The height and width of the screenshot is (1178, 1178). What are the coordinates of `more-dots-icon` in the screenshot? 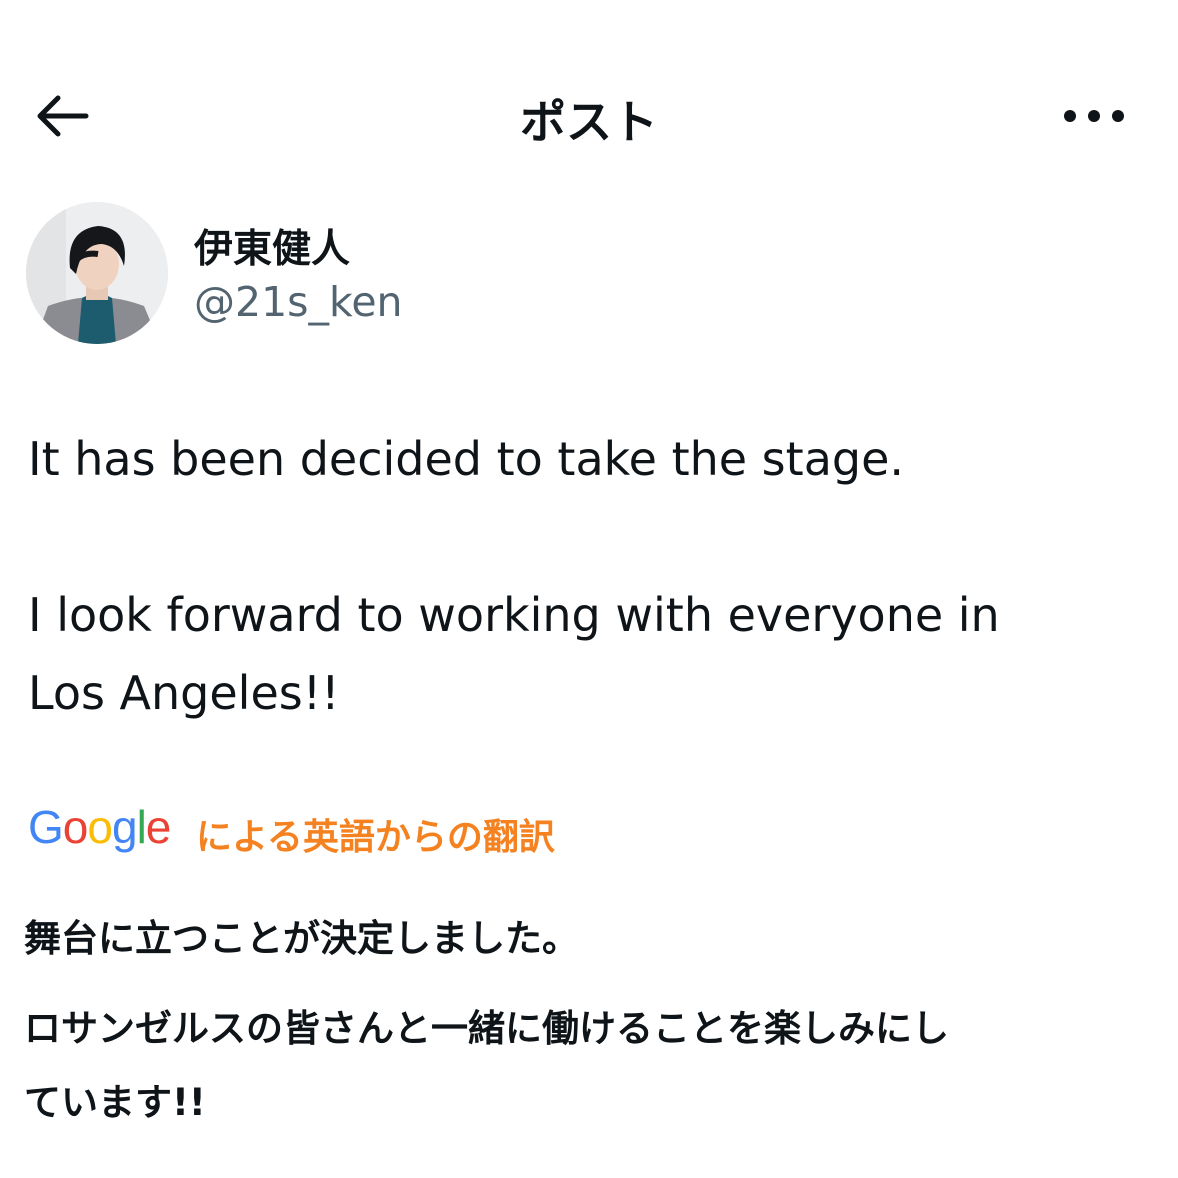 It's located at (1094, 116).